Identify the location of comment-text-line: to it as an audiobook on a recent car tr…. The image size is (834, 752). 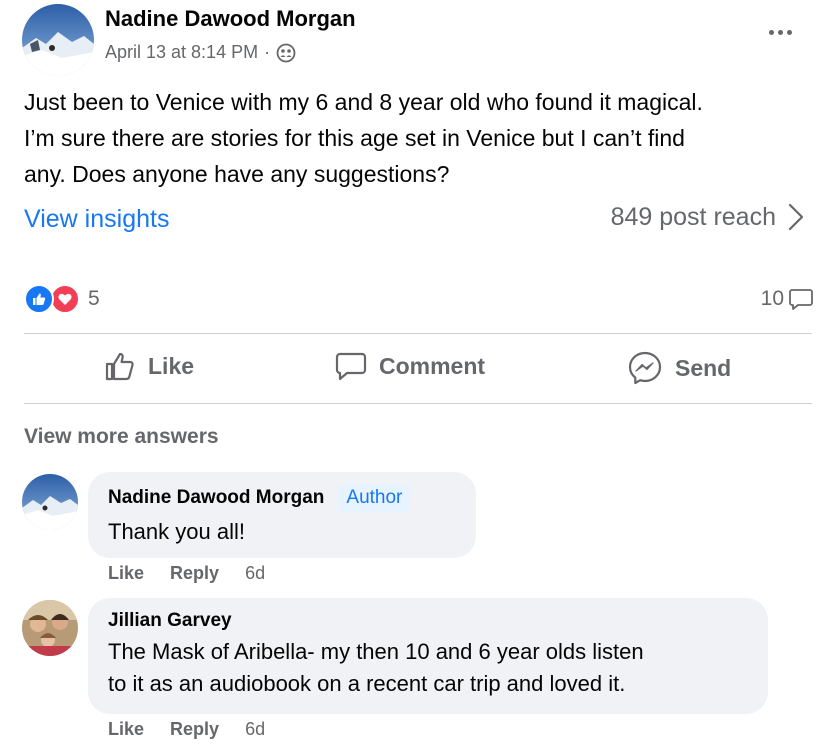
(367, 683).